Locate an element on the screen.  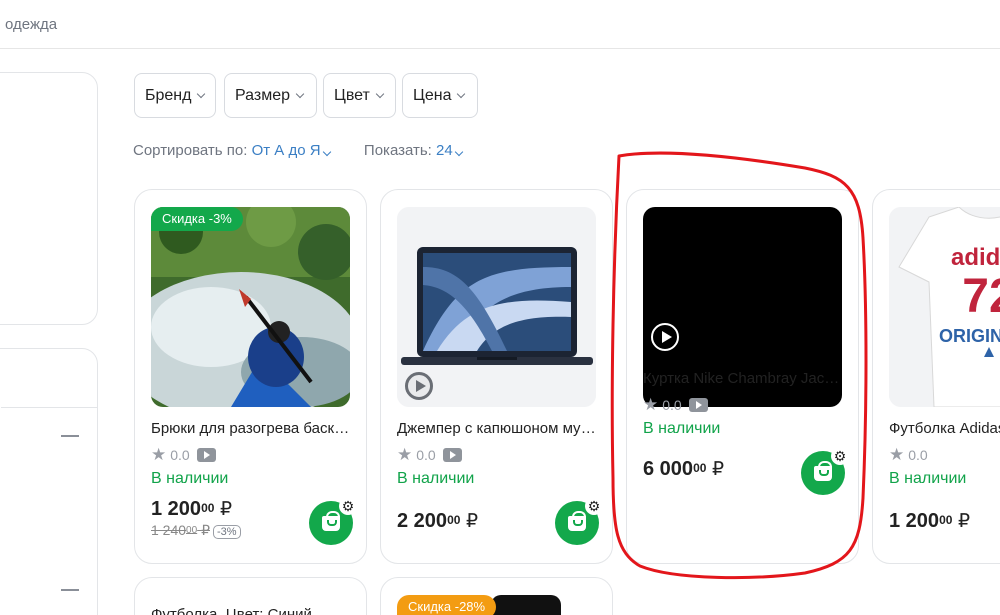
show-label: Показать: is located at coordinates (397, 150).